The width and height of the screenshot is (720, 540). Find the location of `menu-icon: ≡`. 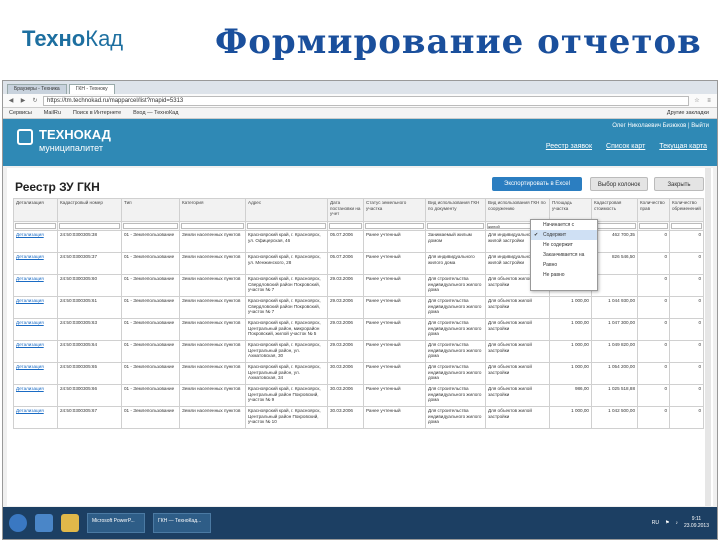

menu-icon: ≡ is located at coordinates (709, 101).